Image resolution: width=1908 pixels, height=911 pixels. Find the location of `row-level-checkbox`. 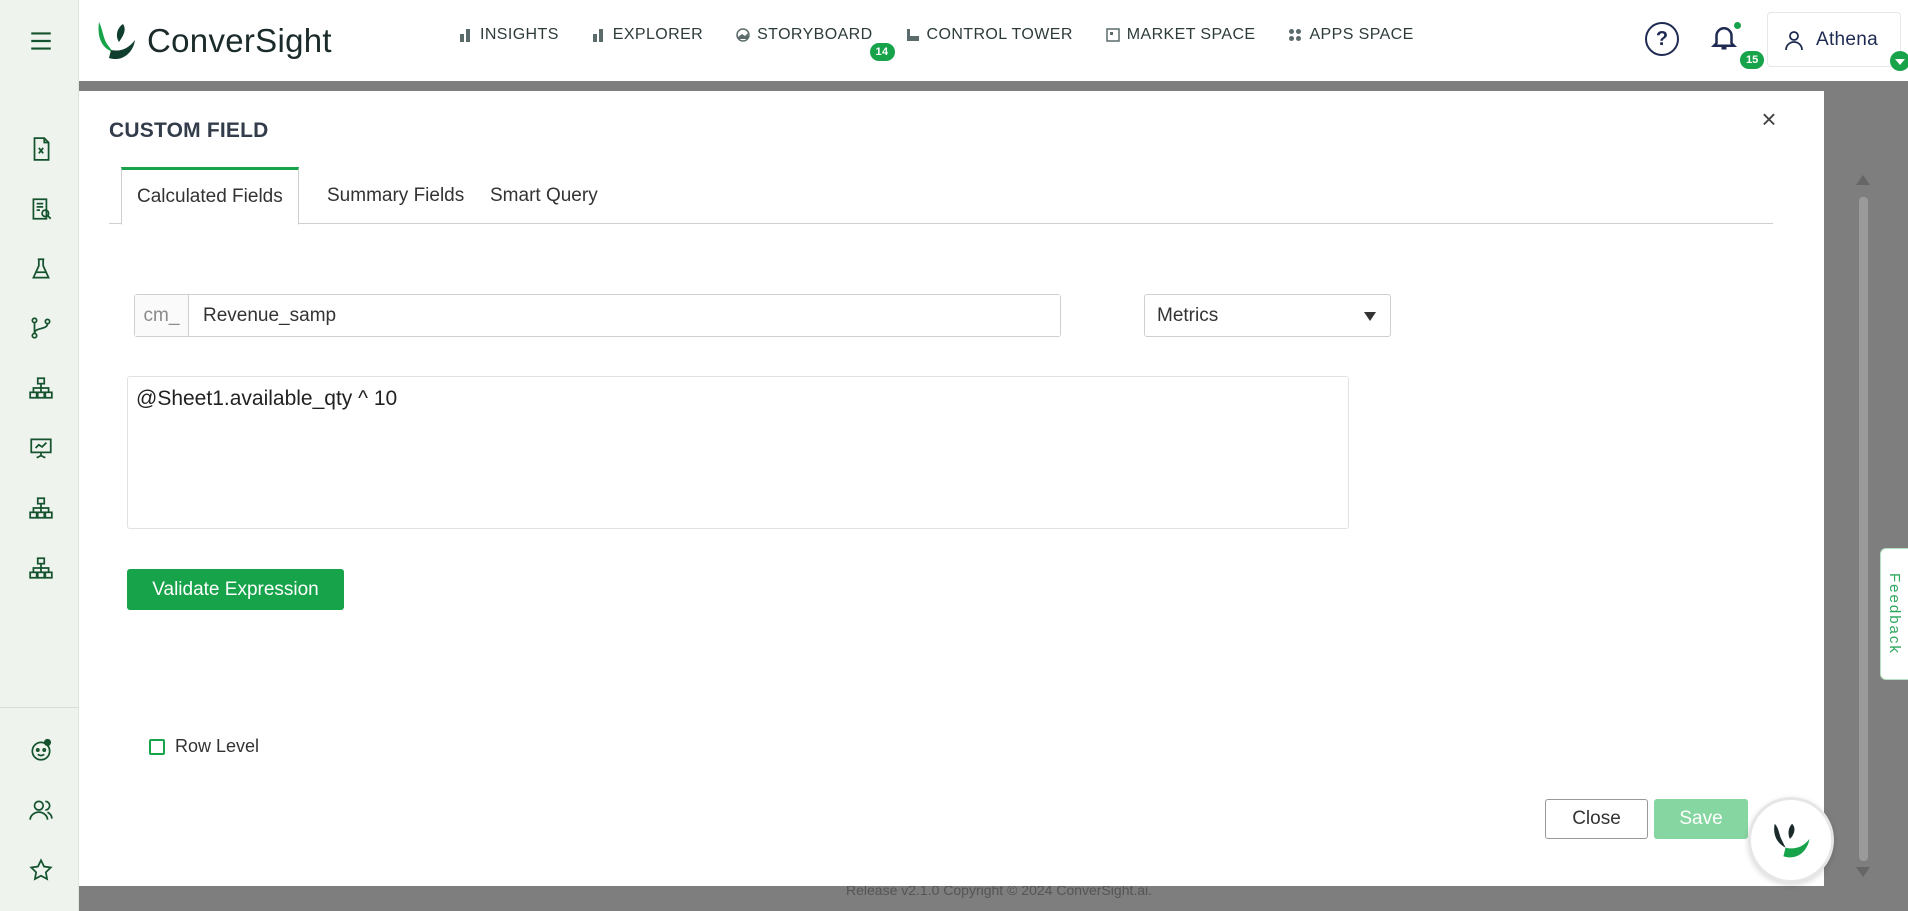

row-level-checkbox is located at coordinates (157, 746).